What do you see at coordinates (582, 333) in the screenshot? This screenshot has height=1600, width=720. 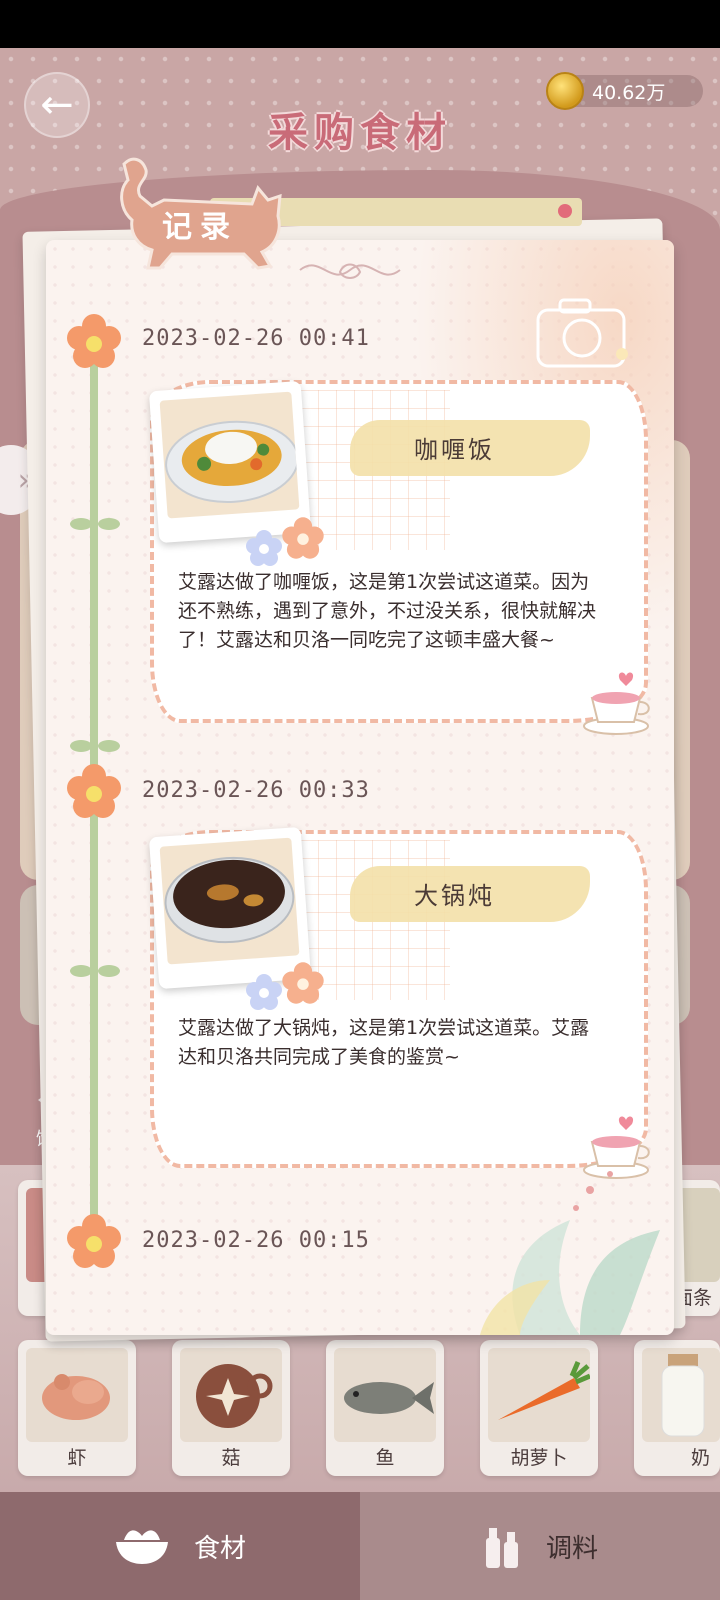 I see `camera-icon` at bounding box center [582, 333].